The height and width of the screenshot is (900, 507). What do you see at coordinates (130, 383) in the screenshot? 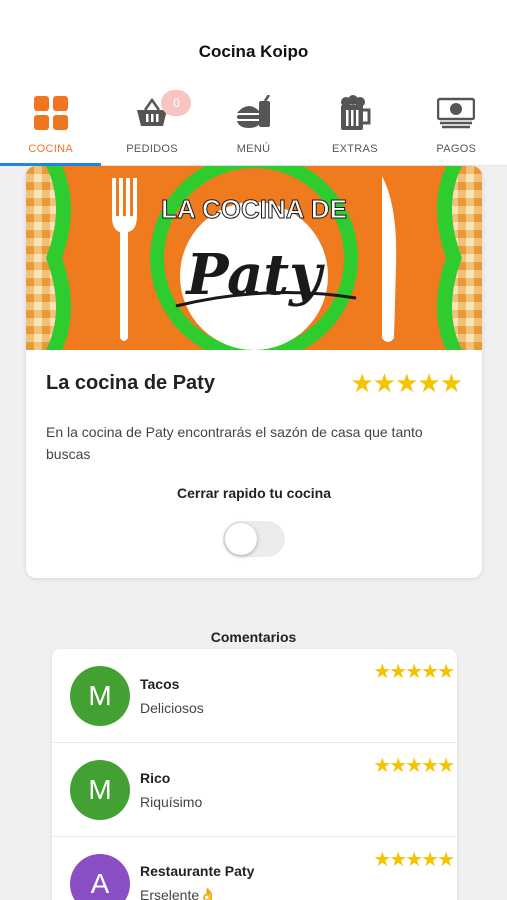
I see `restaurant-name: La cocina de Paty` at bounding box center [130, 383].